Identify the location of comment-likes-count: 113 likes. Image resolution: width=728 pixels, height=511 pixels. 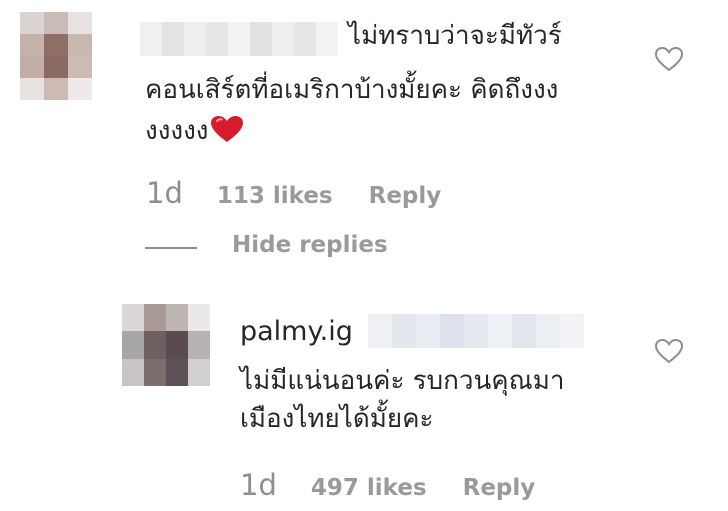
(275, 196).